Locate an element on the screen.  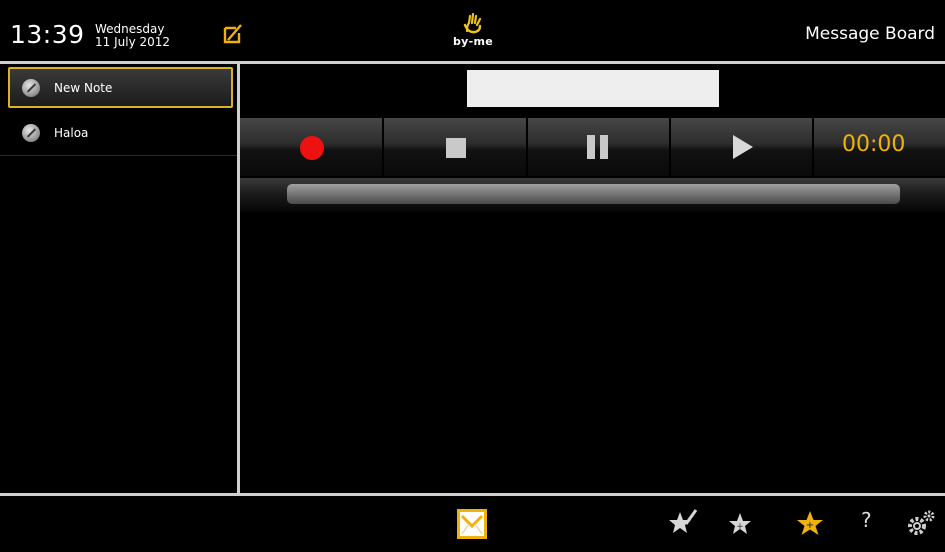
star-icon: + is located at coordinates (740, 523).